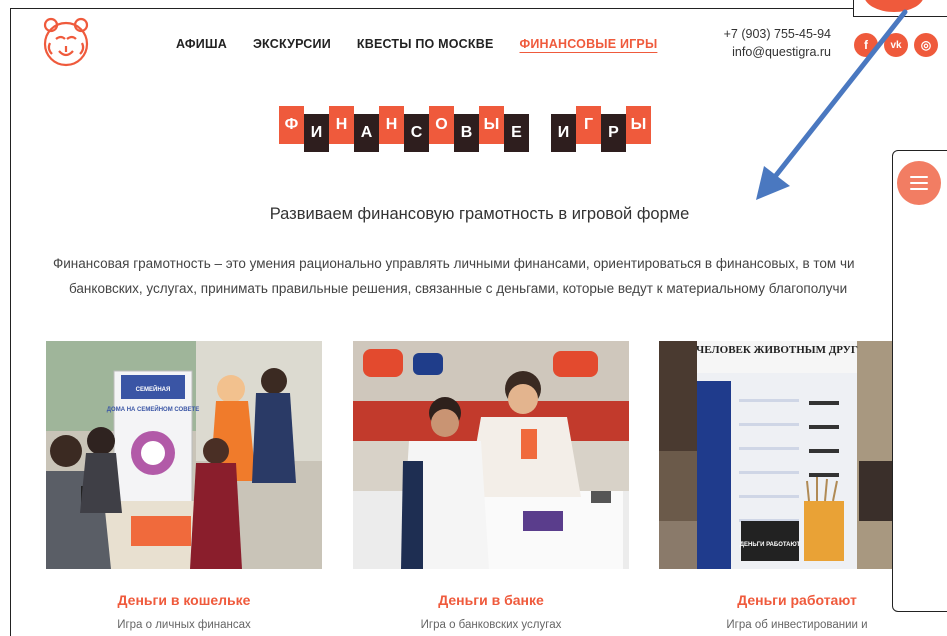 The height and width of the screenshot is (636, 947). Describe the element at coordinates (491, 600) in the screenshot. I see `card-title: Деньги в банке` at that location.